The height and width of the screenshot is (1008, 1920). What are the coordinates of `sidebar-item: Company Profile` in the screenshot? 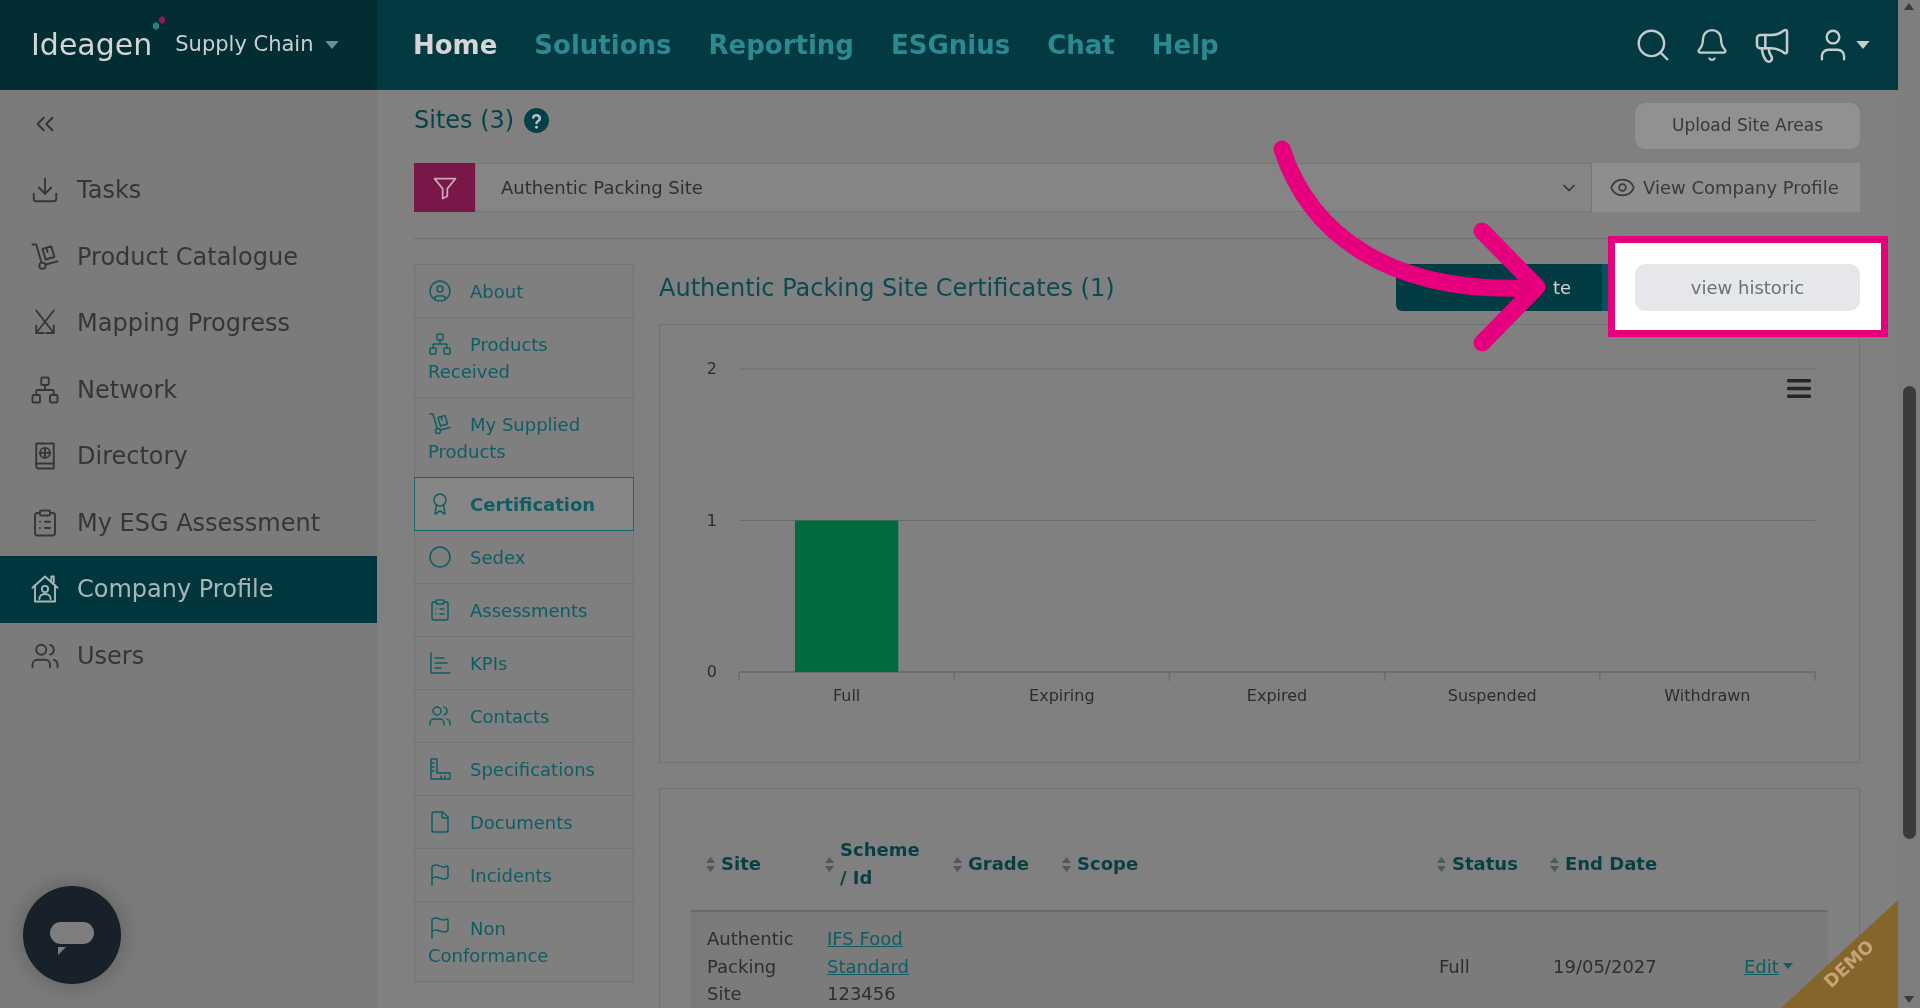 It's located at (188, 589).